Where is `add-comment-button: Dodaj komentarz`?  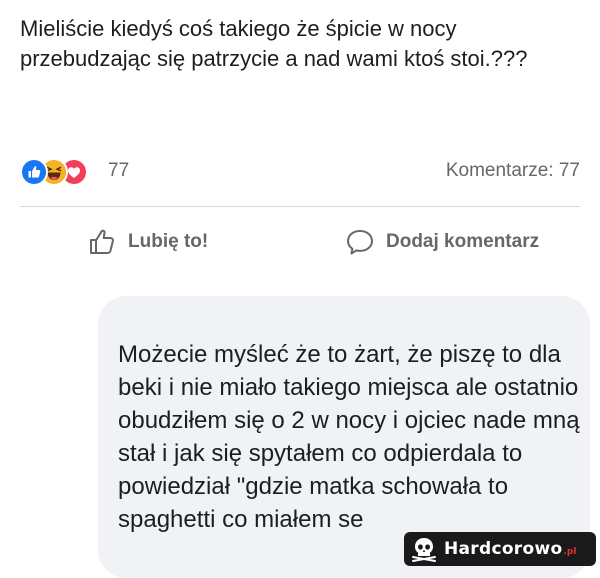 add-comment-button: Dodaj komentarz is located at coordinates (441, 242).